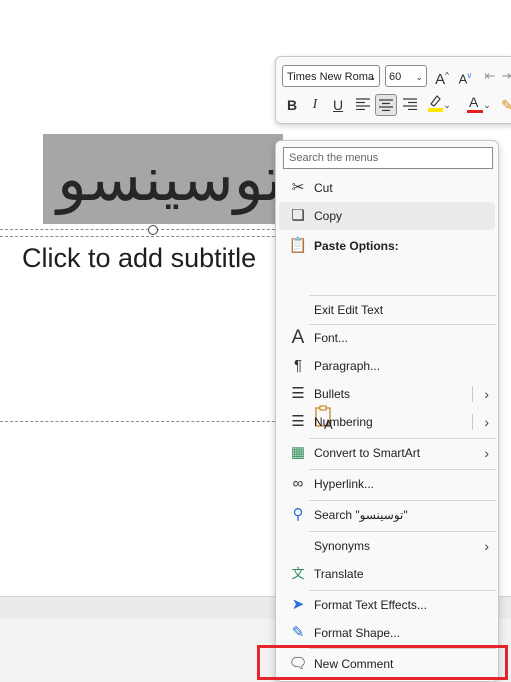  What do you see at coordinates (388, 158) in the screenshot?
I see `menu-search-input: Search the menus` at bounding box center [388, 158].